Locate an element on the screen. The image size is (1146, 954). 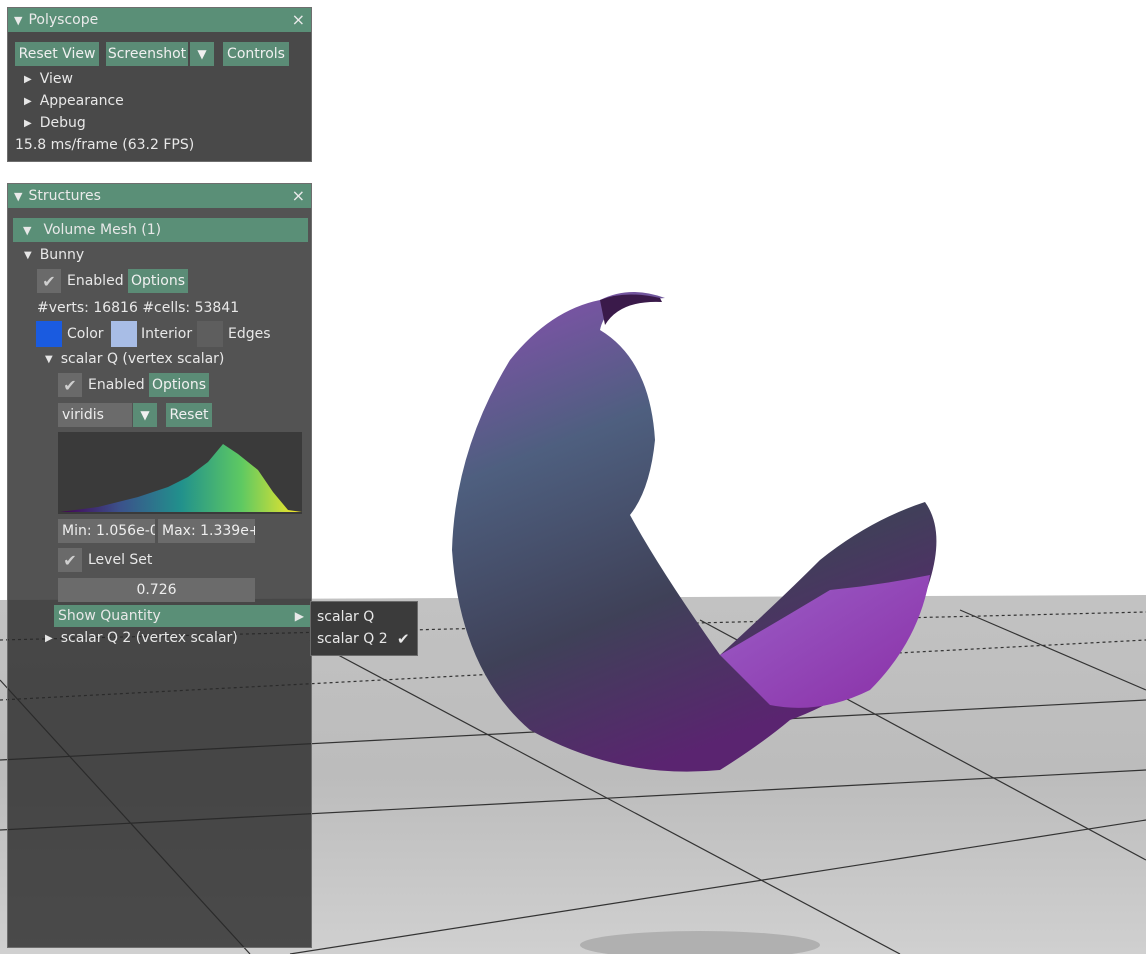
min-field: Min: 1.056e-0 is located at coordinates (106, 531).